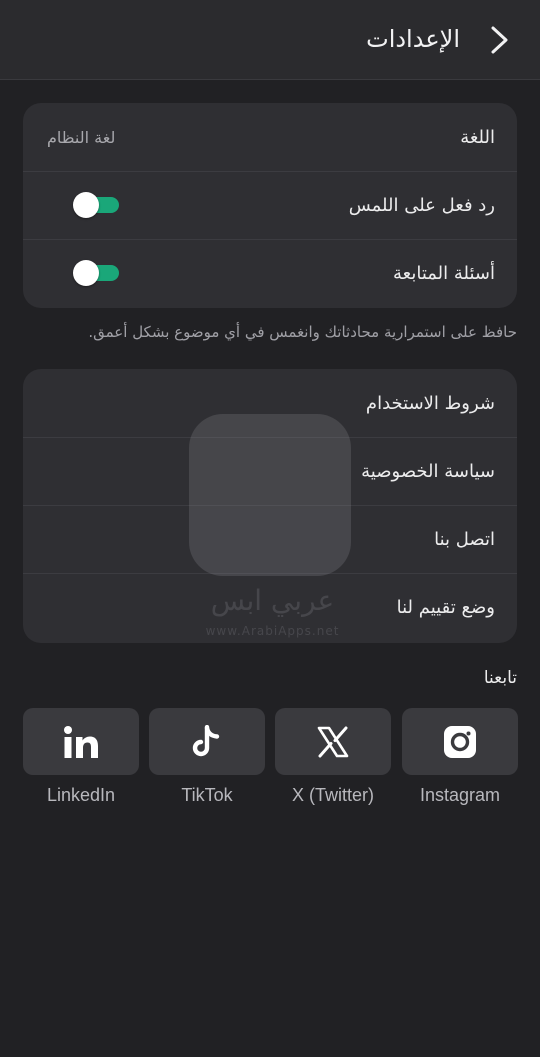 This screenshot has width=540, height=1057. Describe the element at coordinates (270, 40) in the screenshot. I see `app-header: الإعدادات` at that location.